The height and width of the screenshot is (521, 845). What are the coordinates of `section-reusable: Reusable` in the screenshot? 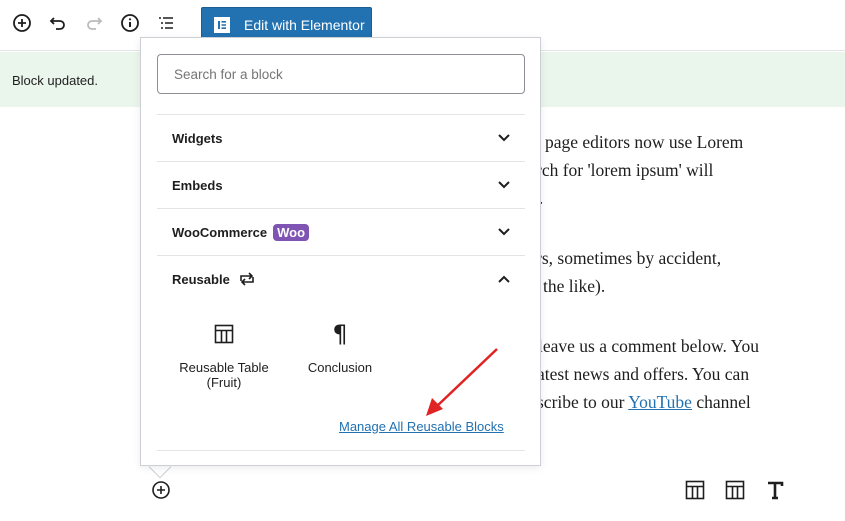 It's located at (341, 278).